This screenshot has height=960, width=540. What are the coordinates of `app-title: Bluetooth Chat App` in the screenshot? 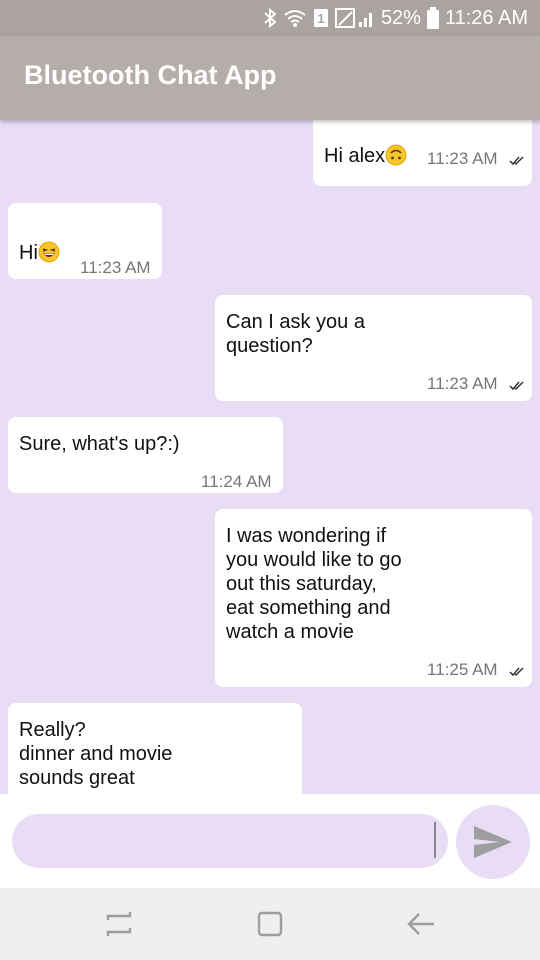 It's located at (150, 75).